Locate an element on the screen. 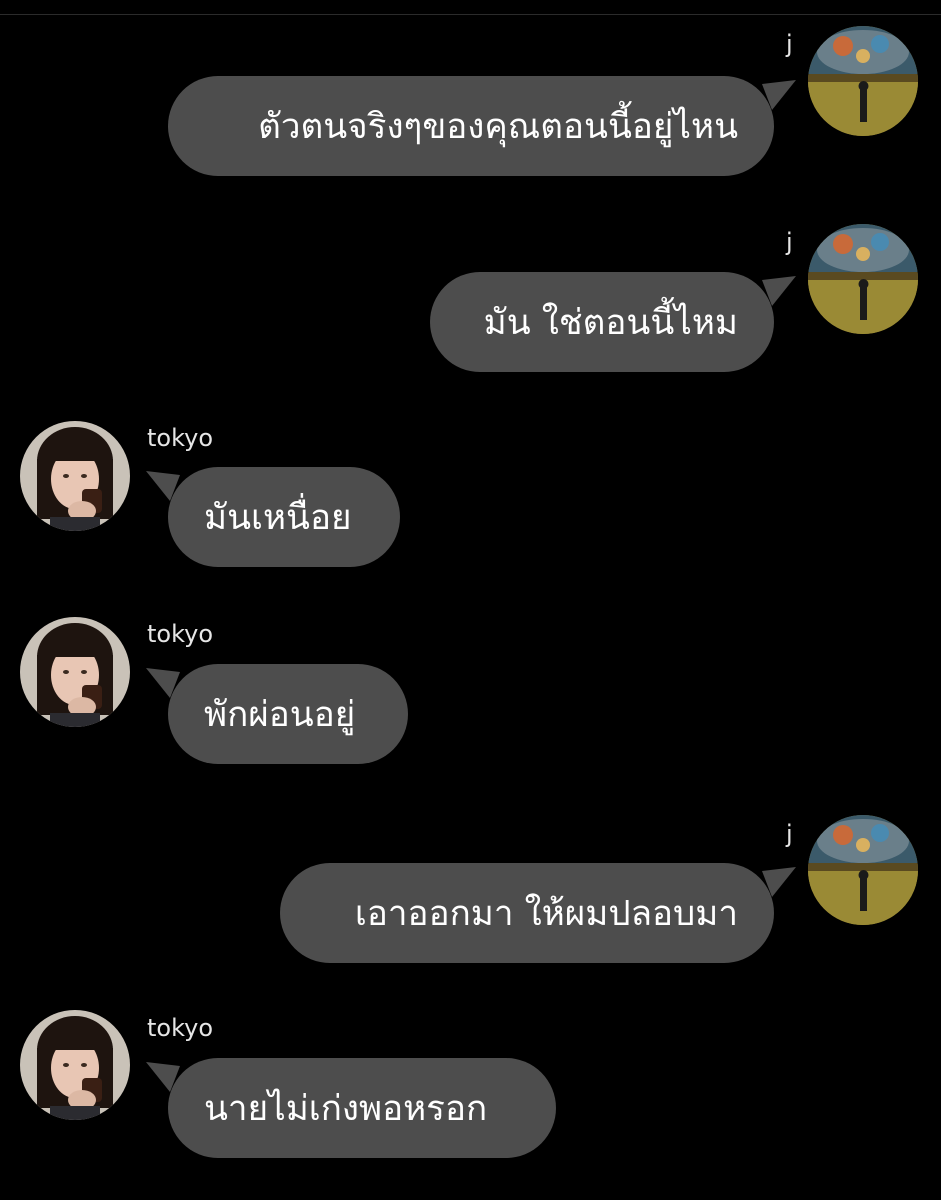 The height and width of the screenshot is (1200, 941). message-bubble: เอาออกมา ให้ผมปลอบมา is located at coordinates (538, 913).